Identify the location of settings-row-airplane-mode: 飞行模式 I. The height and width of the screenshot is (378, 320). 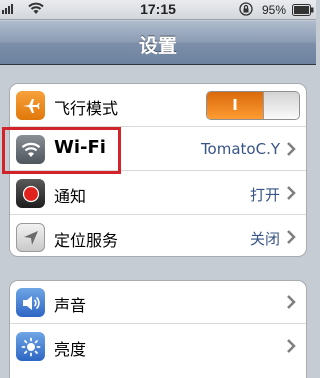
(158, 105).